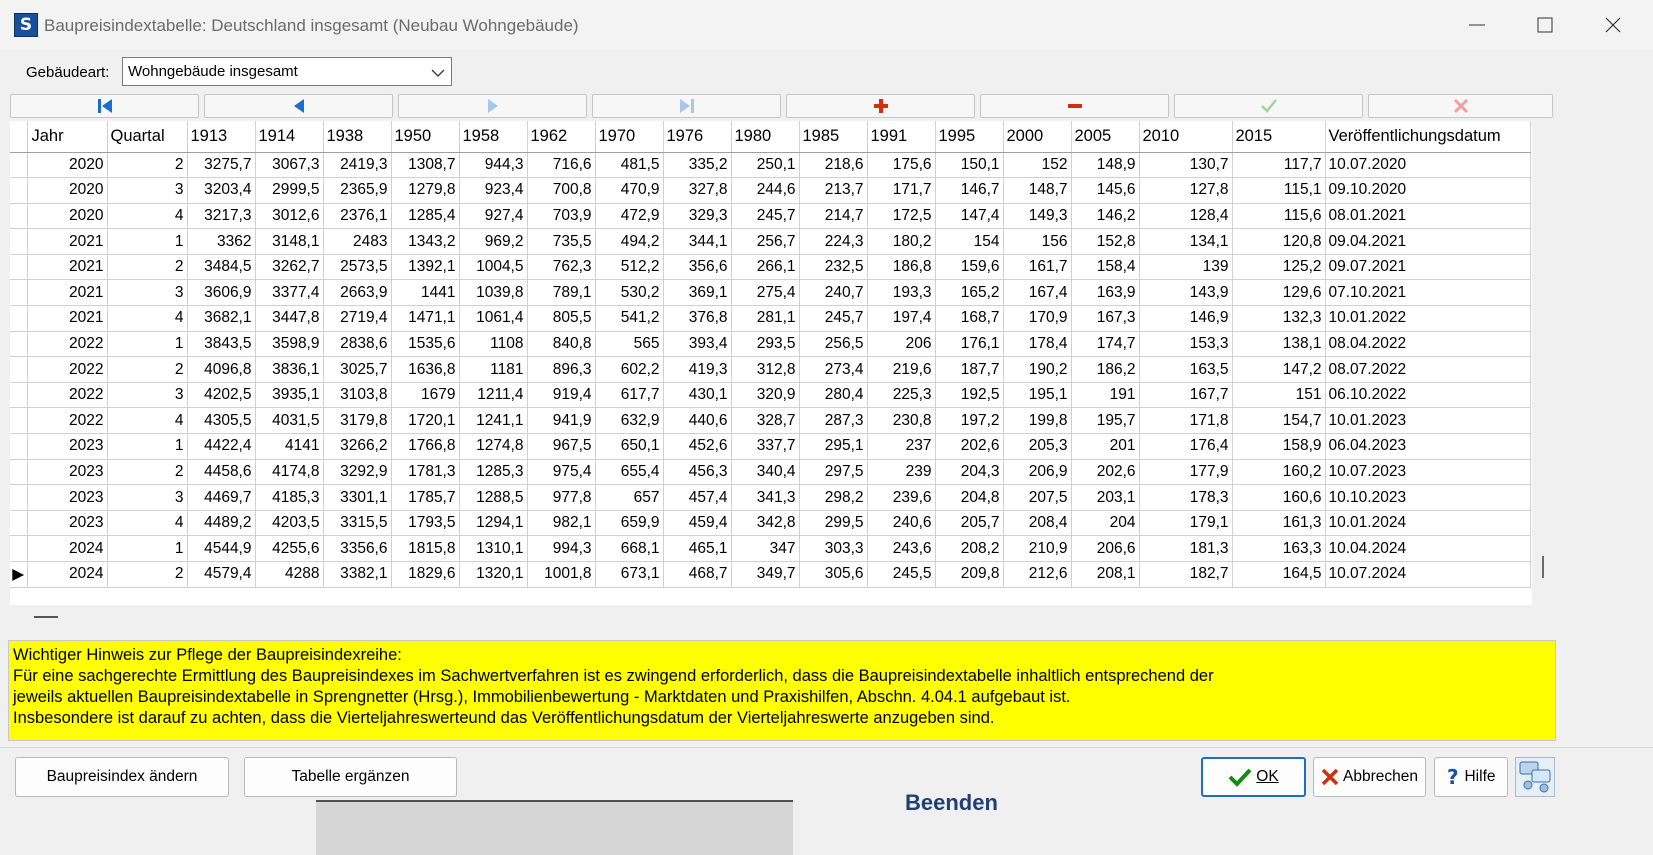 The height and width of the screenshot is (855, 1653). I want to click on table-cell: 3682,1, so click(221, 318).